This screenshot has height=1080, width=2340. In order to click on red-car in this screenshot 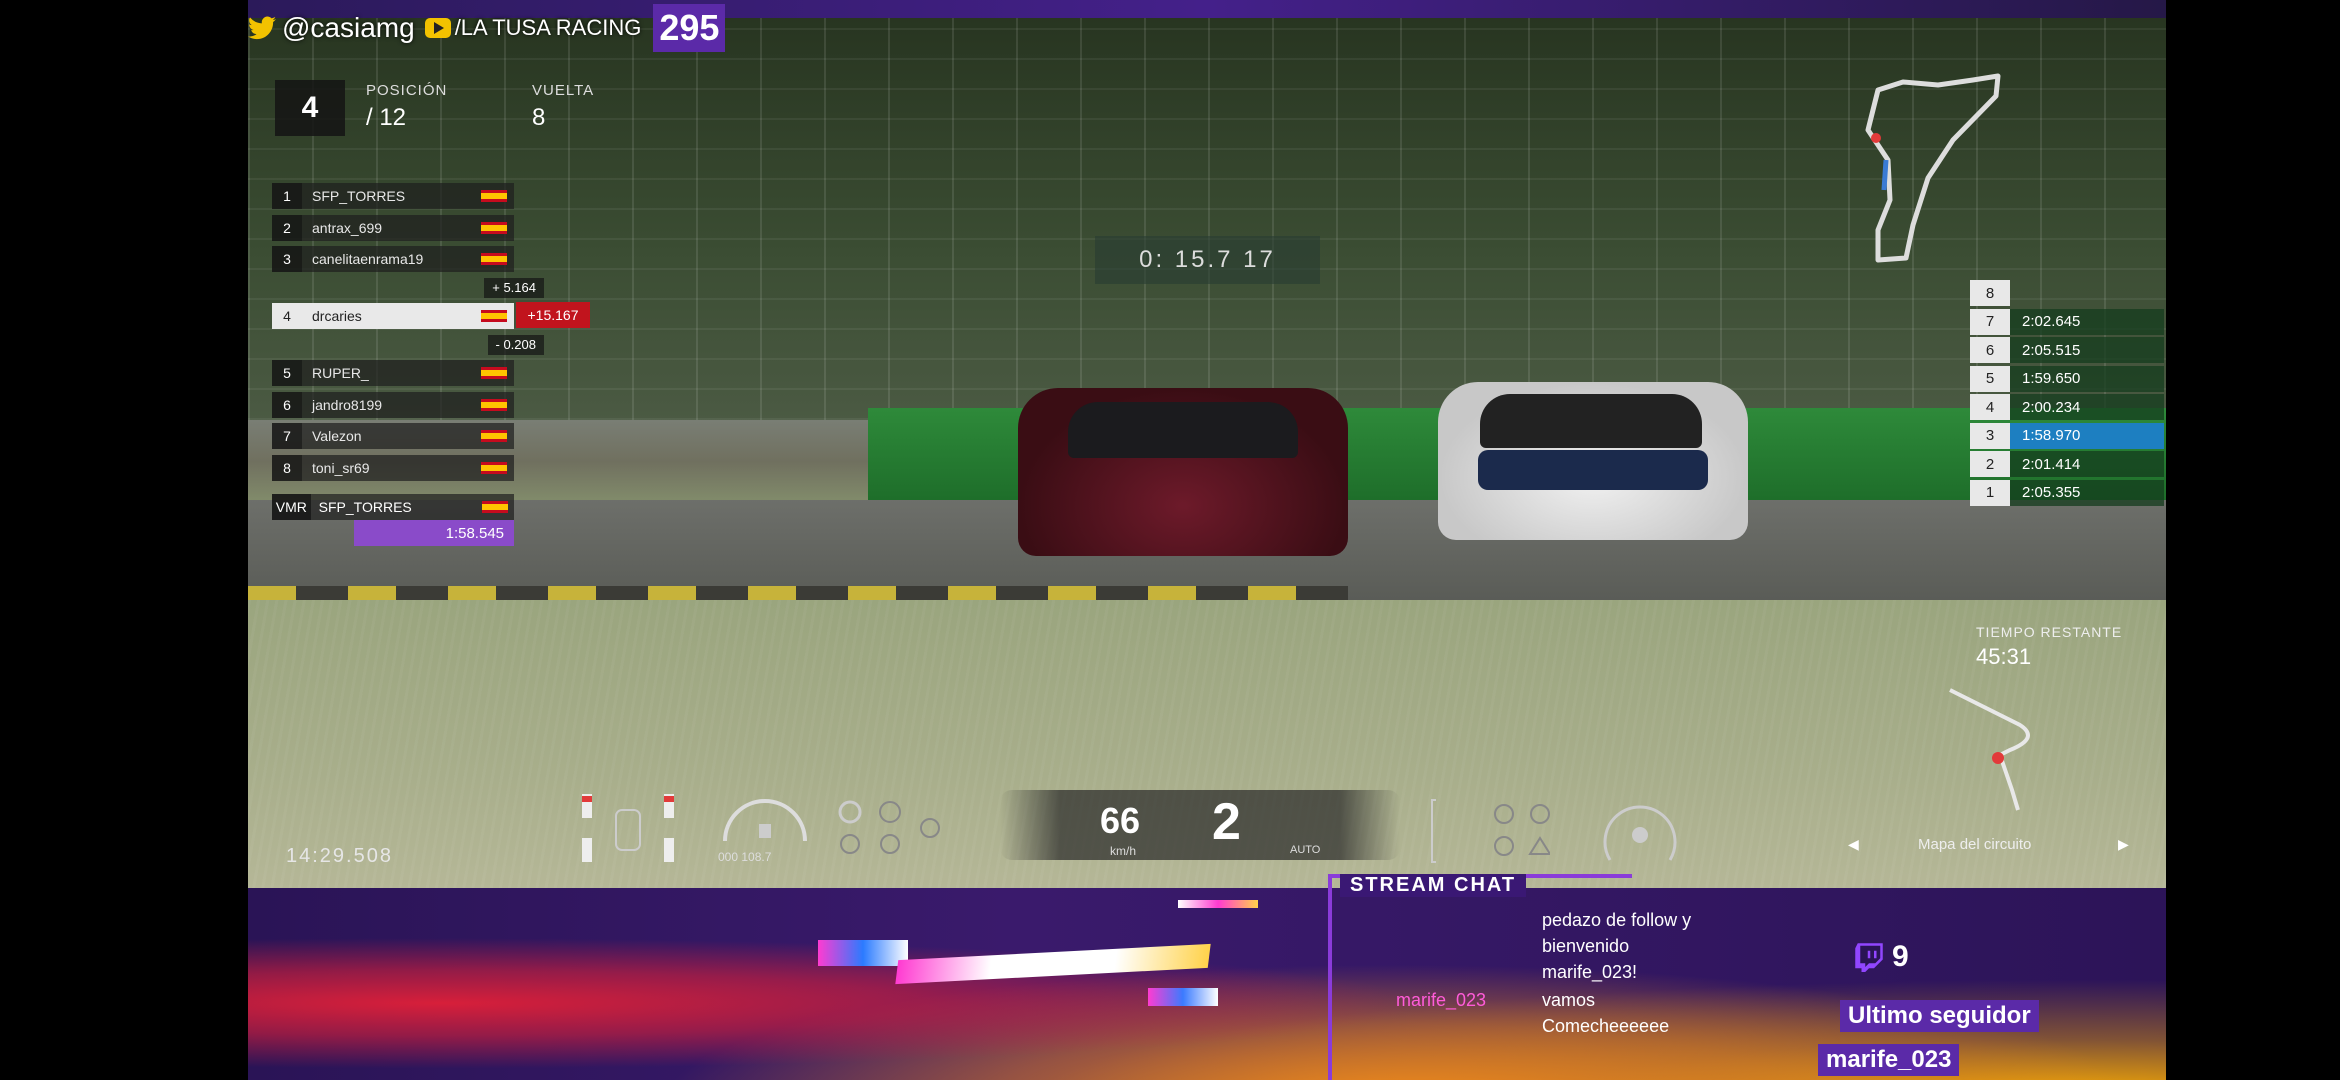, I will do `click(1183, 472)`.